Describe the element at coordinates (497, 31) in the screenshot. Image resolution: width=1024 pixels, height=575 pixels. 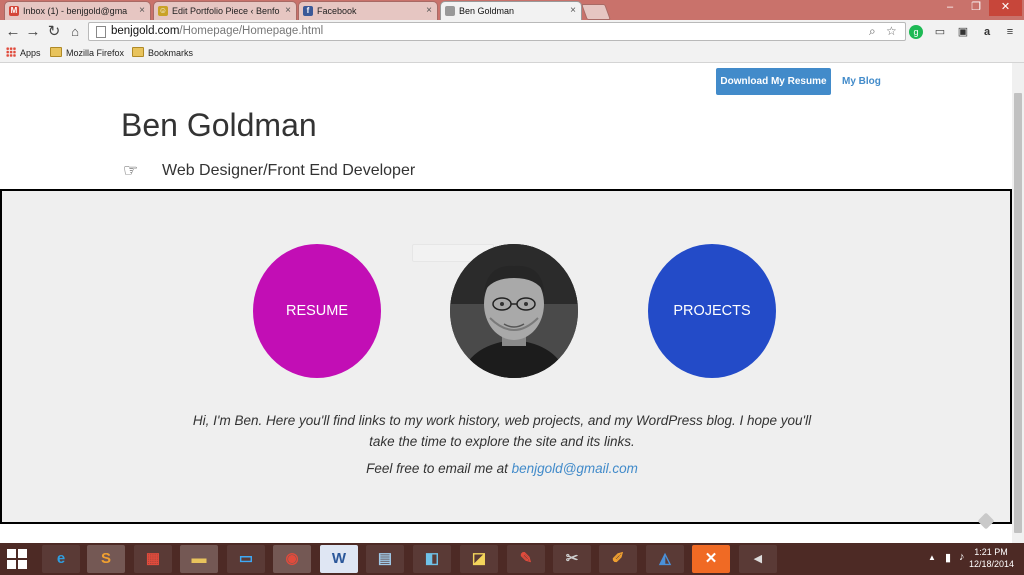
I see `address-bar: benjgold.com/Homepage/Homepage.html ⌕ ☆` at that location.